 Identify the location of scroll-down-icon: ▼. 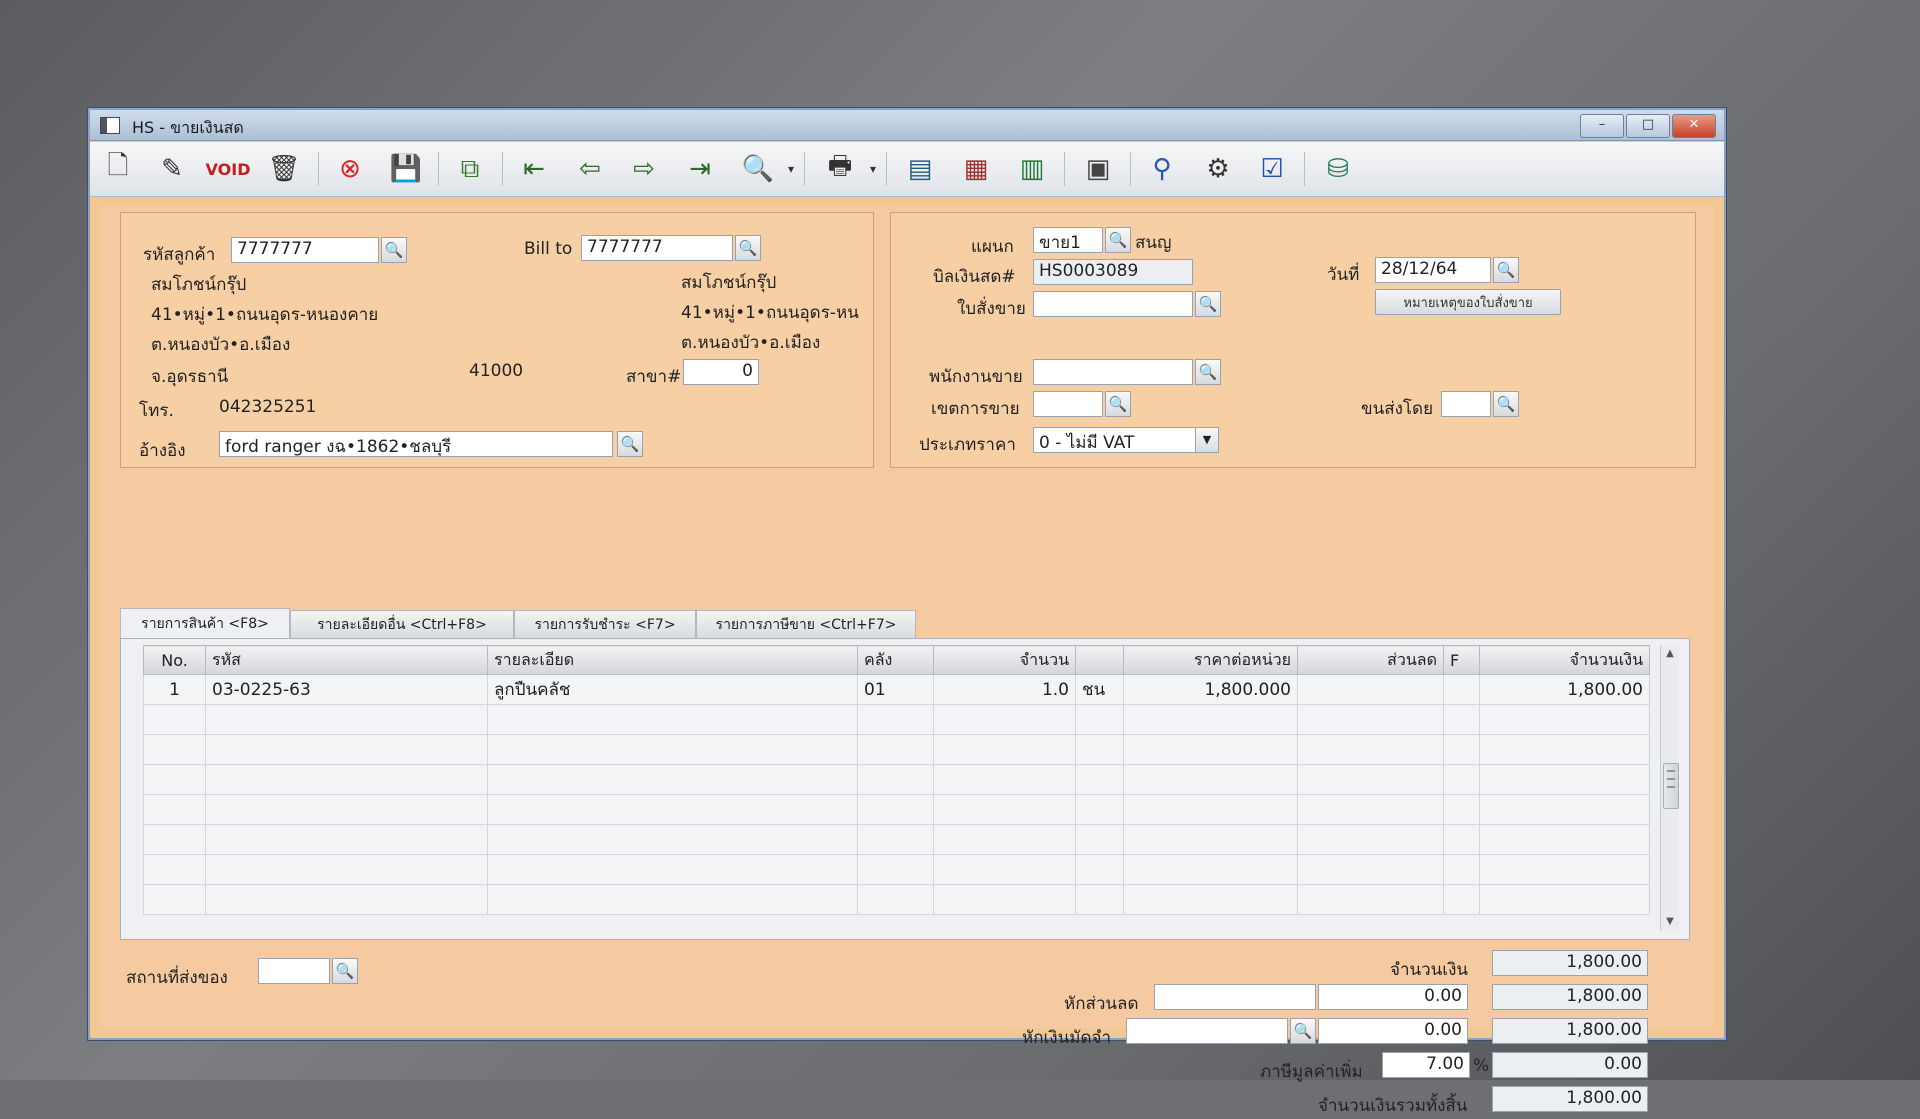
(1670, 922).